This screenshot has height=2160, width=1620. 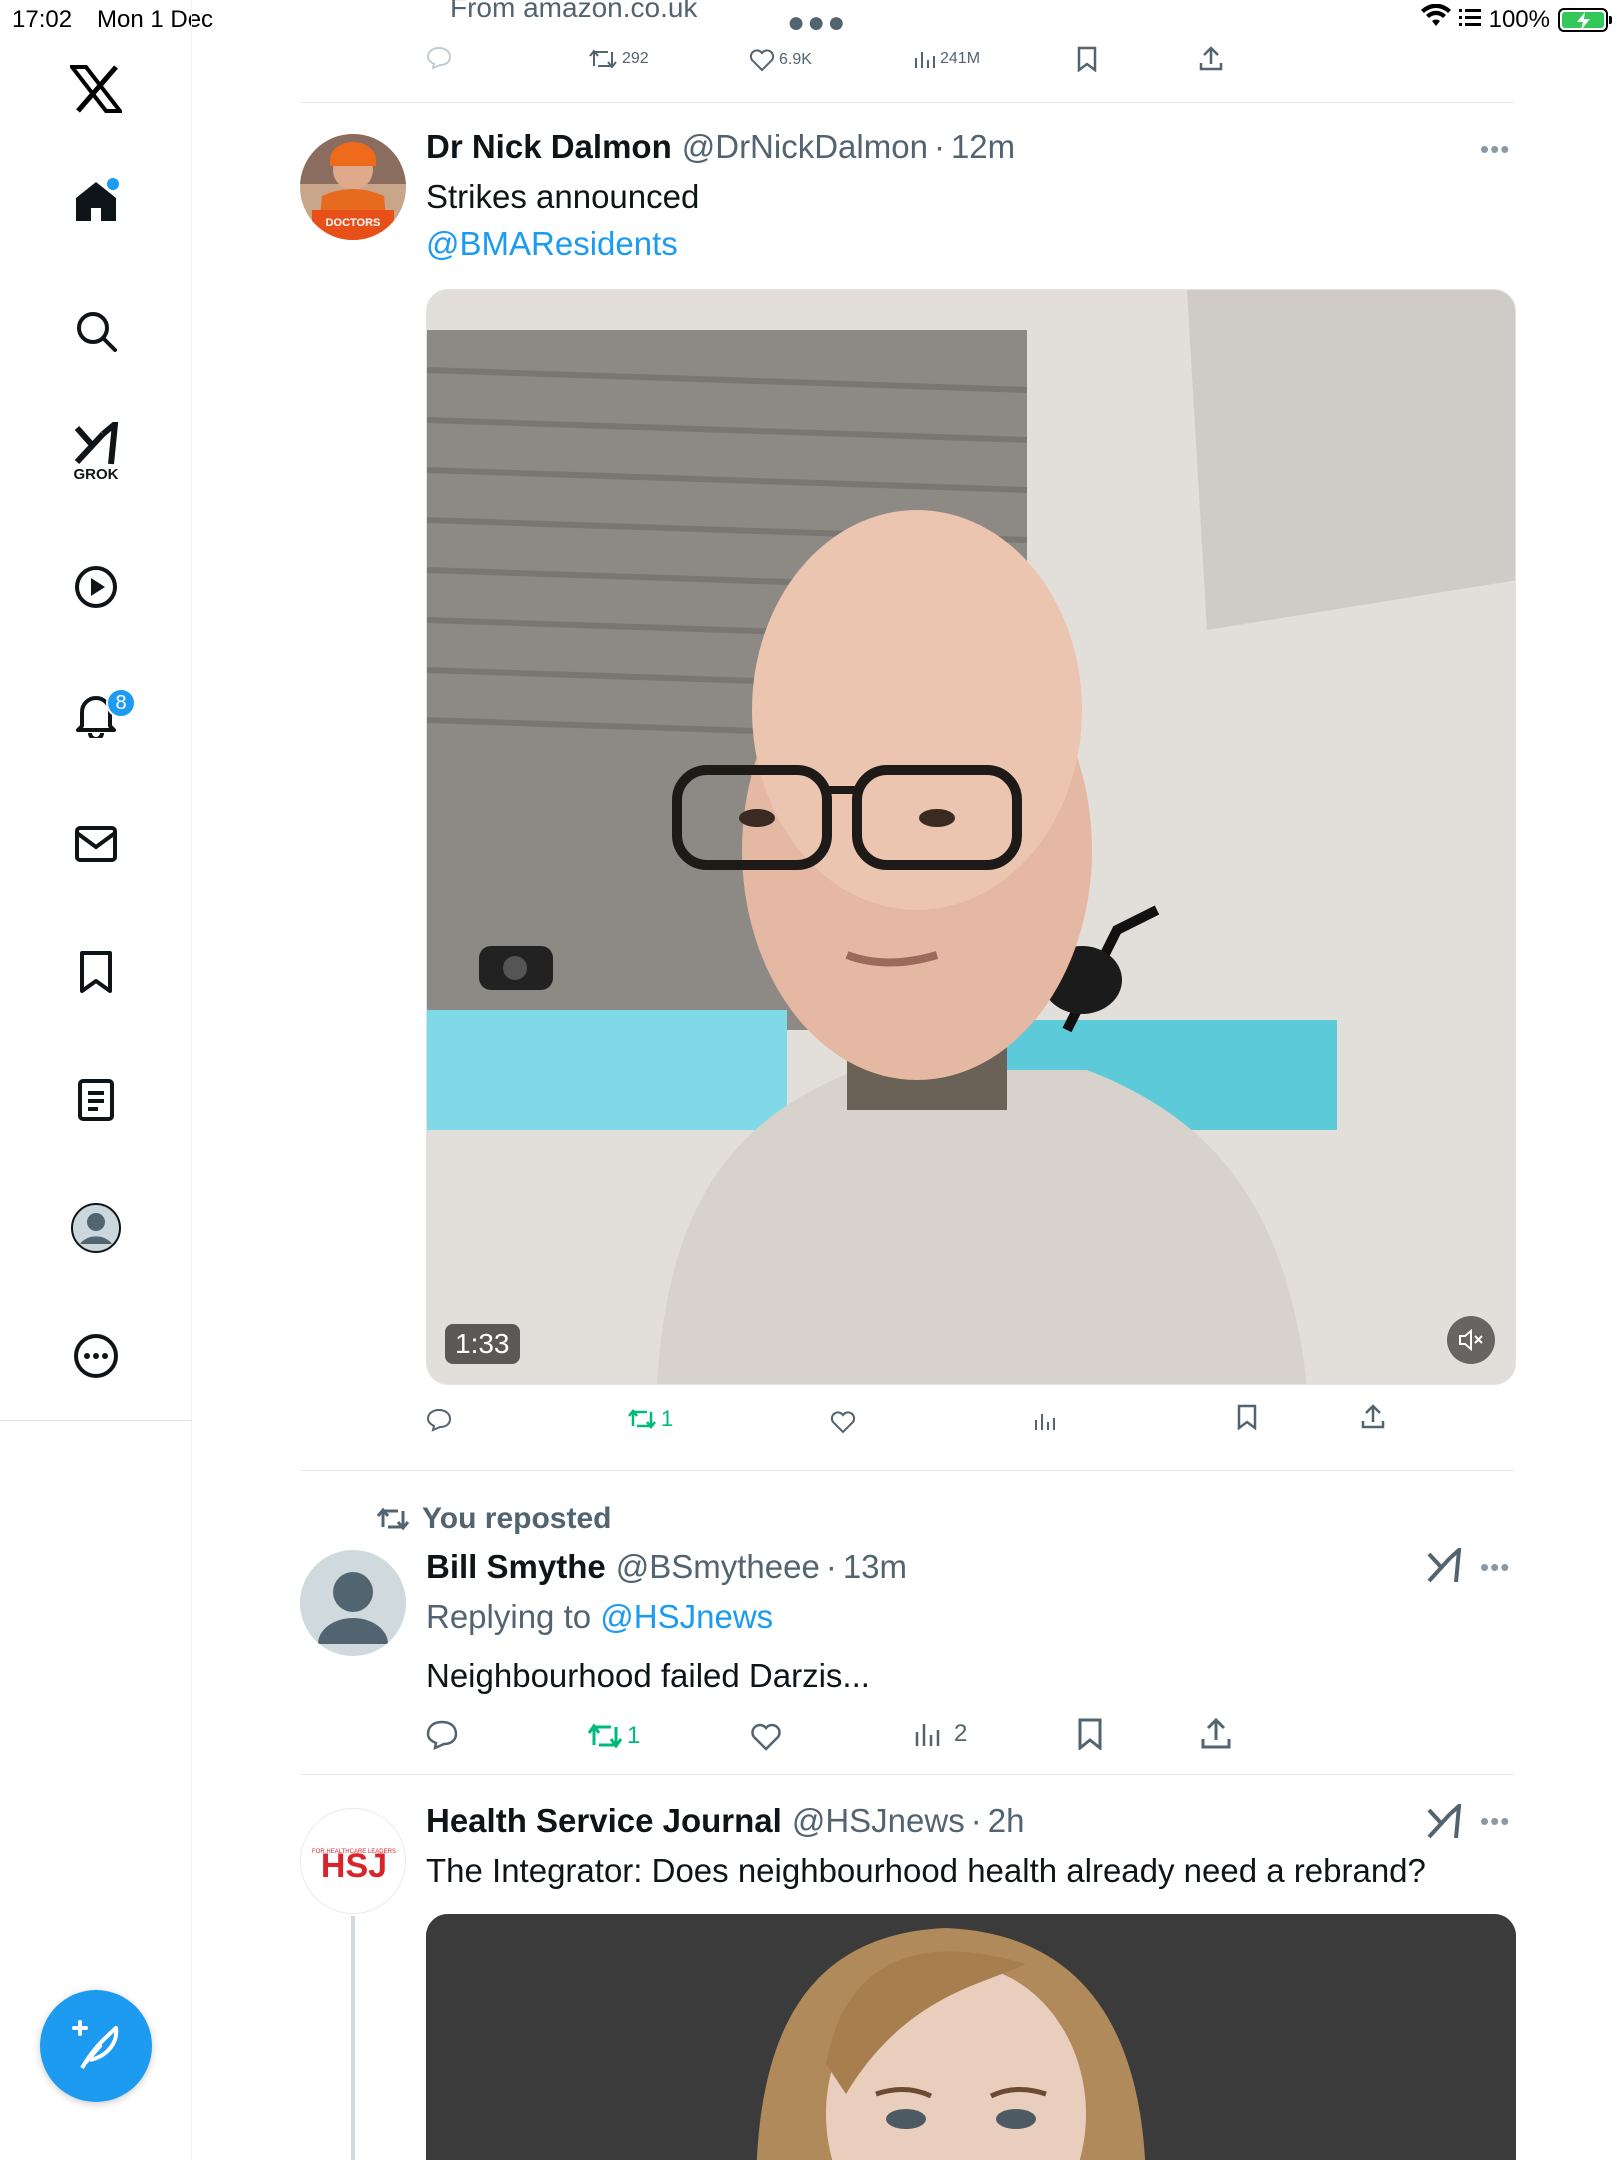 I want to click on views-button: 2, so click(x=940, y=1734).